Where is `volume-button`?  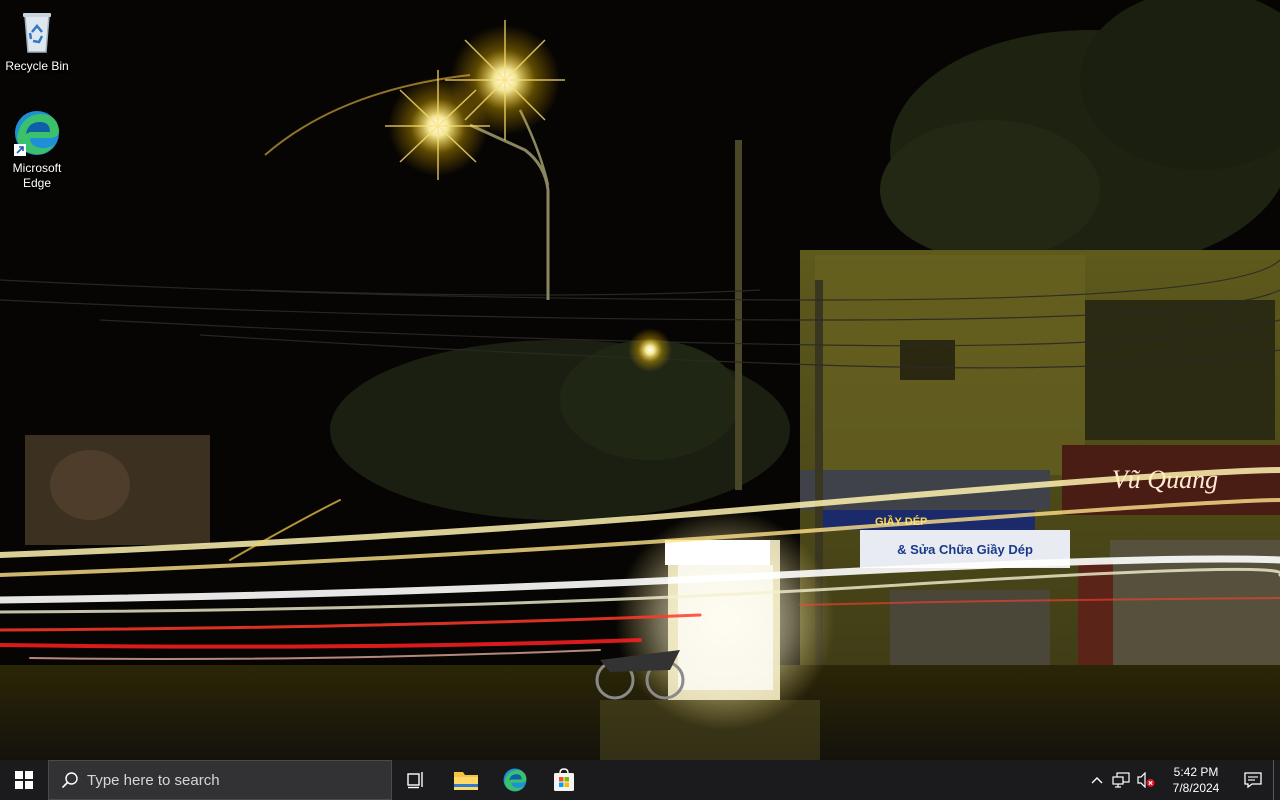
volume-button is located at coordinates (1146, 780).